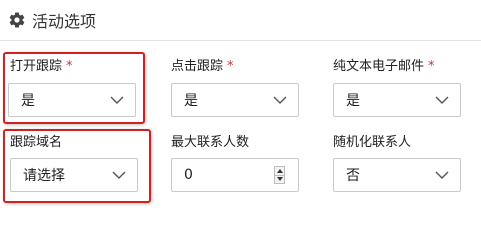 This screenshot has width=481, height=240. Describe the element at coordinates (235, 100) in the screenshot. I see `click-tracking-select: 是` at that location.